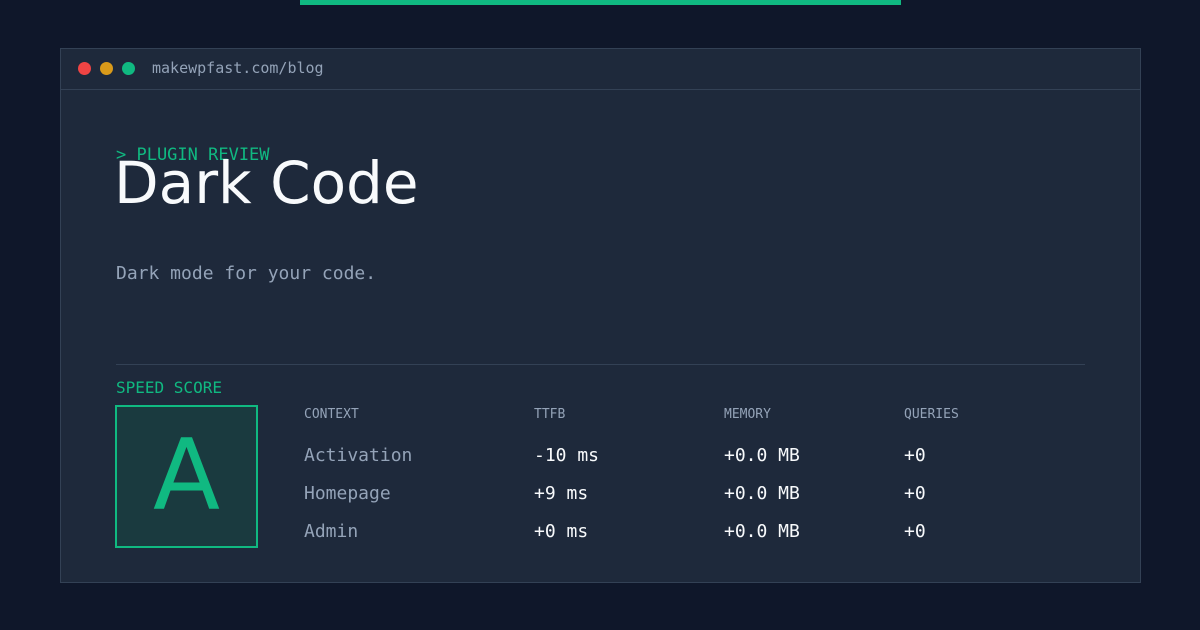 Image resolution: width=1200 pixels, height=630 pixels. I want to click on minimize-window-dot, so click(106, 68).